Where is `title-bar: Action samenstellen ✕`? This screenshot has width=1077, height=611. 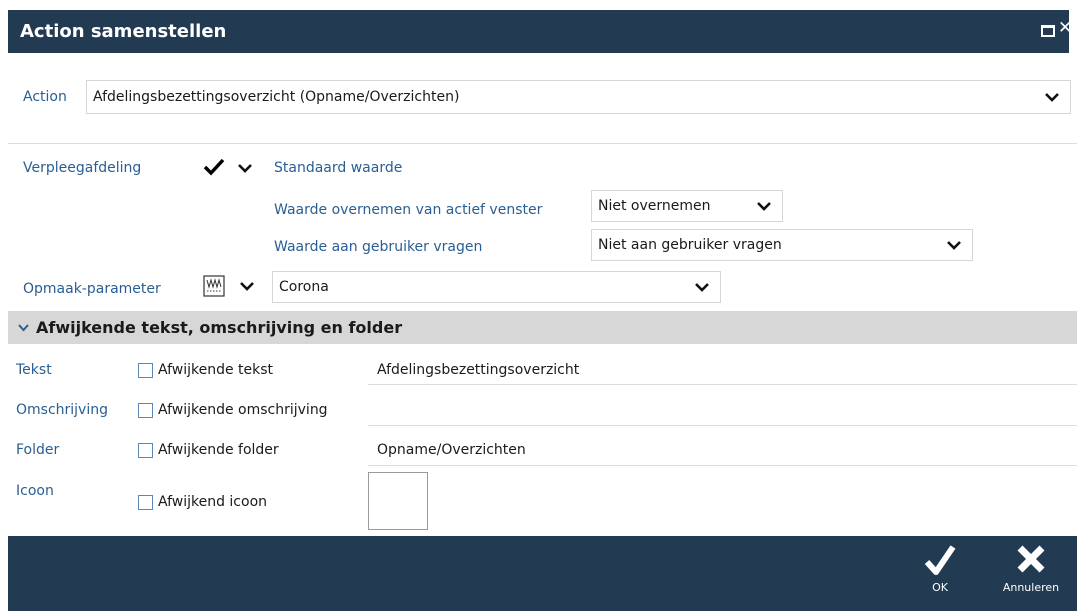 title-bar: Action samenstellen ✕ is located at coordinates (538, 31).